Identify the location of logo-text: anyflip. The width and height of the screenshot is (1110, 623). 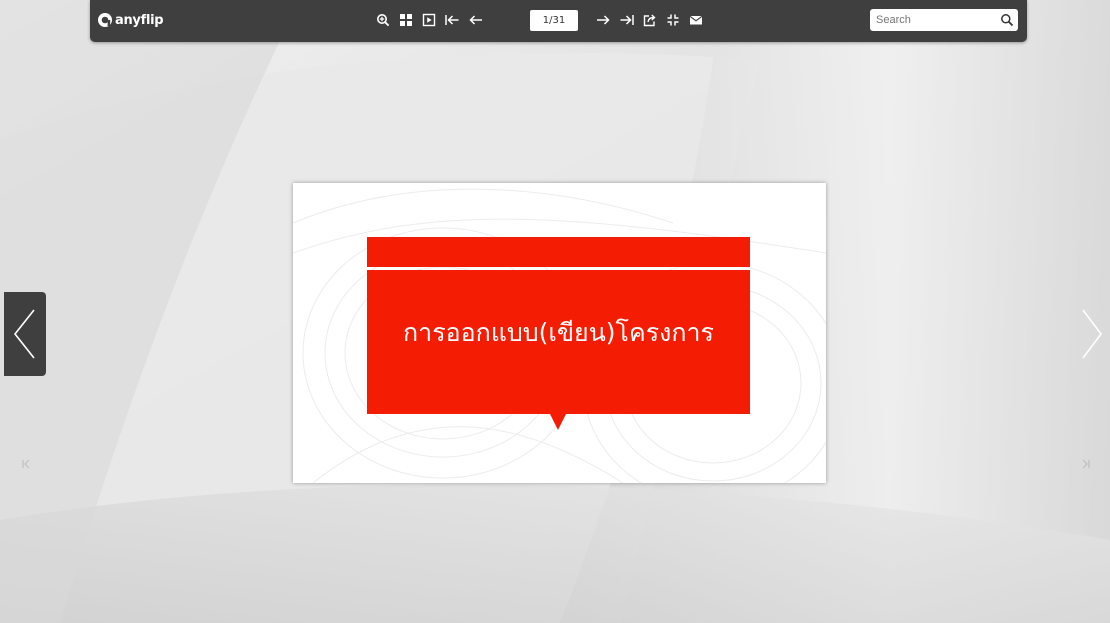
(139, 20).